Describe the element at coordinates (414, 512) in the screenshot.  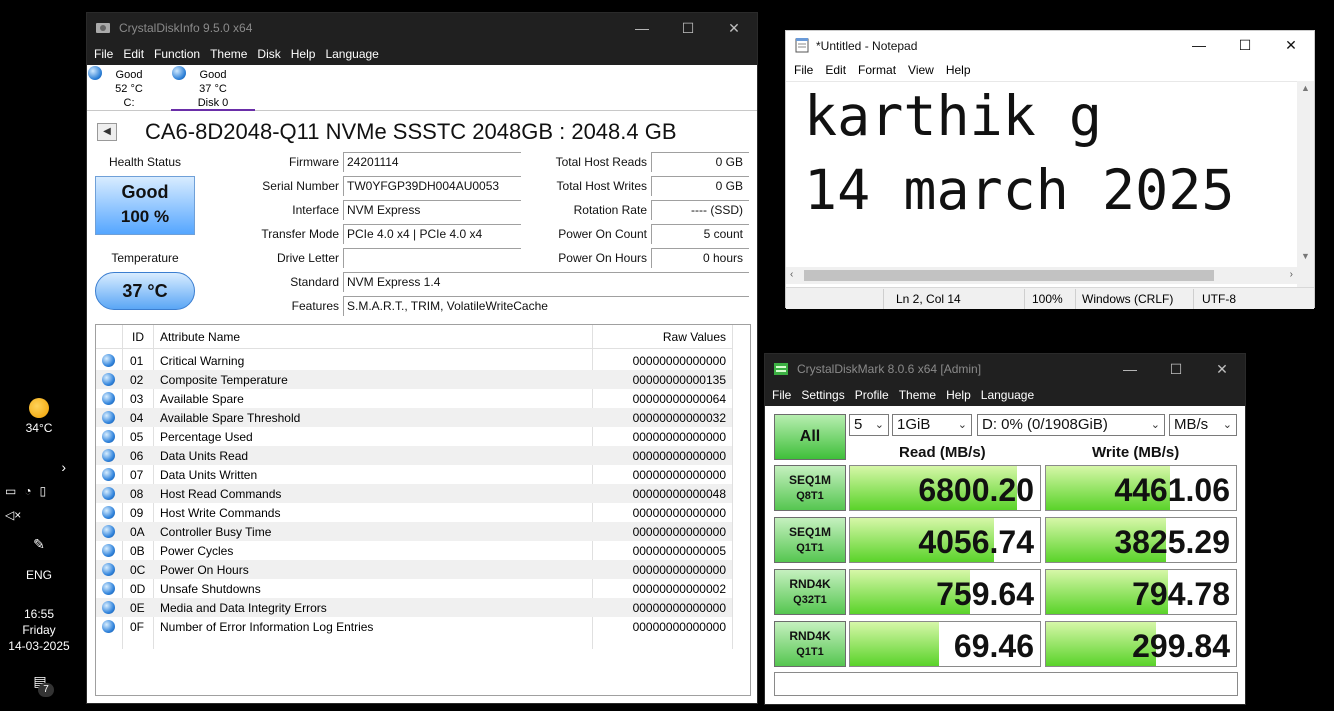
I see `table-row: 09 Host Write Commands 00000000000000` at that location.